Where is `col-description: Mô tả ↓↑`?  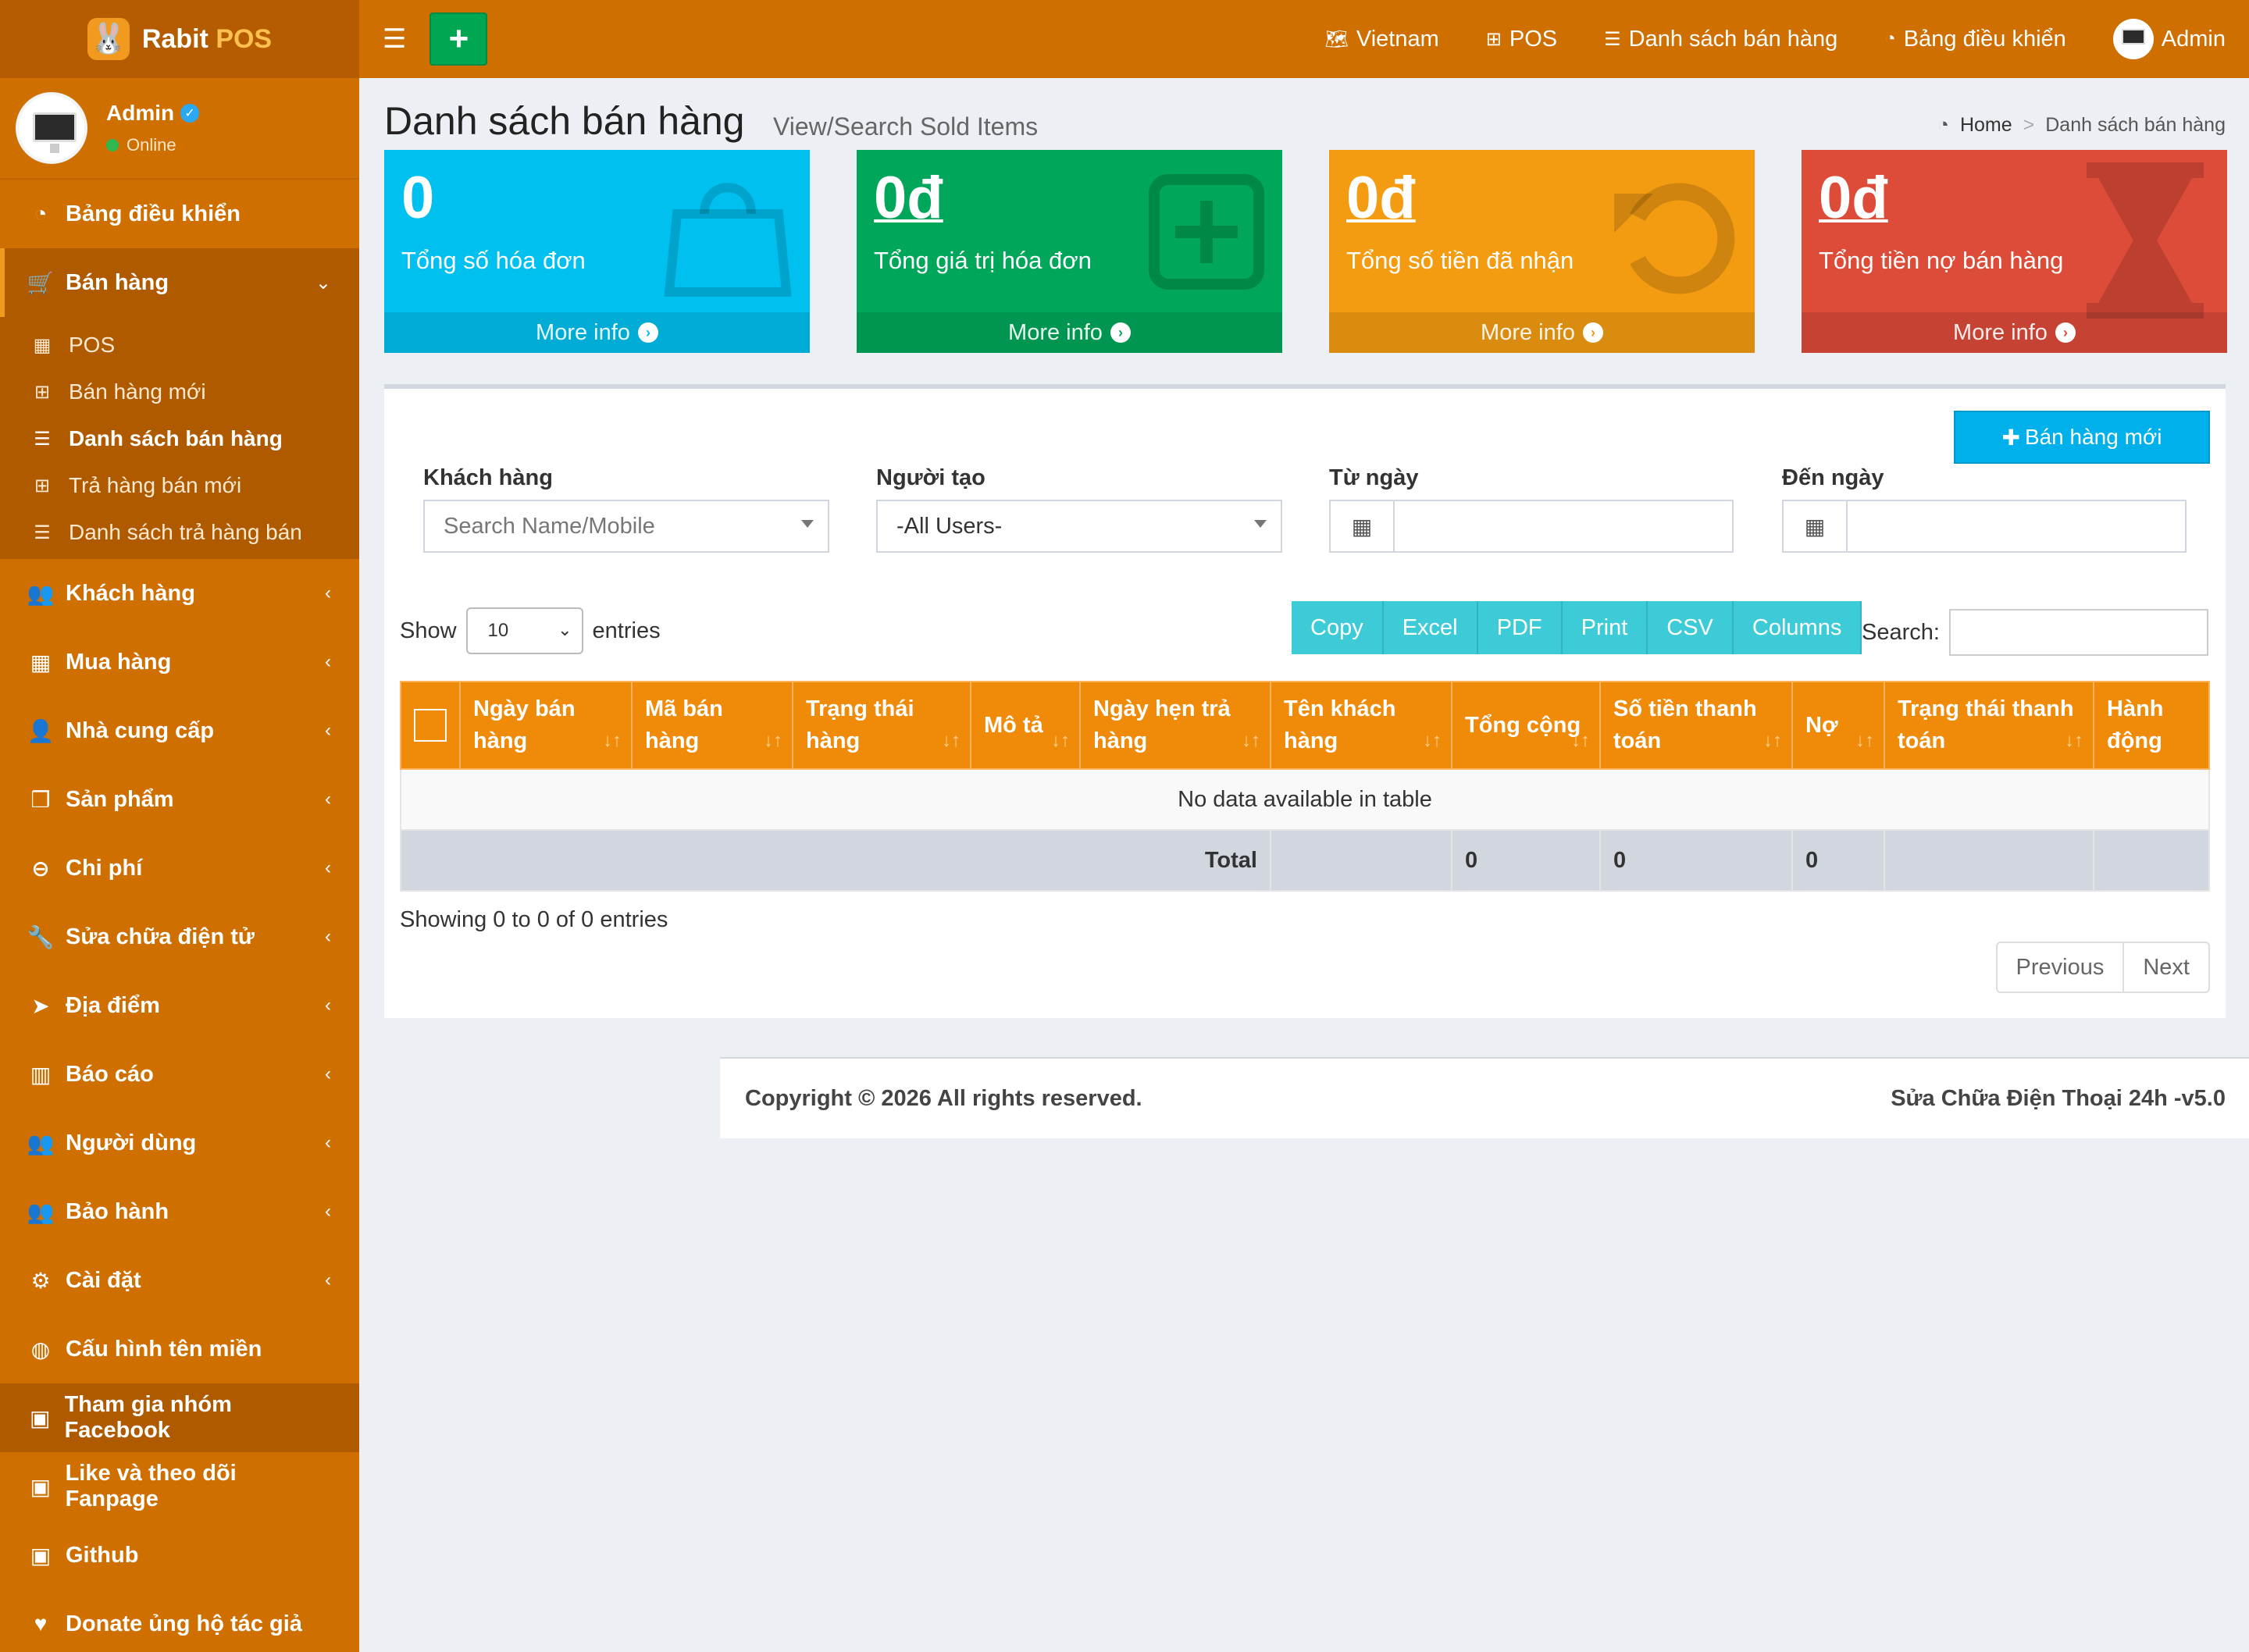 col-description: Mô tả ↓↑ is located at coordinates (1025, 725).